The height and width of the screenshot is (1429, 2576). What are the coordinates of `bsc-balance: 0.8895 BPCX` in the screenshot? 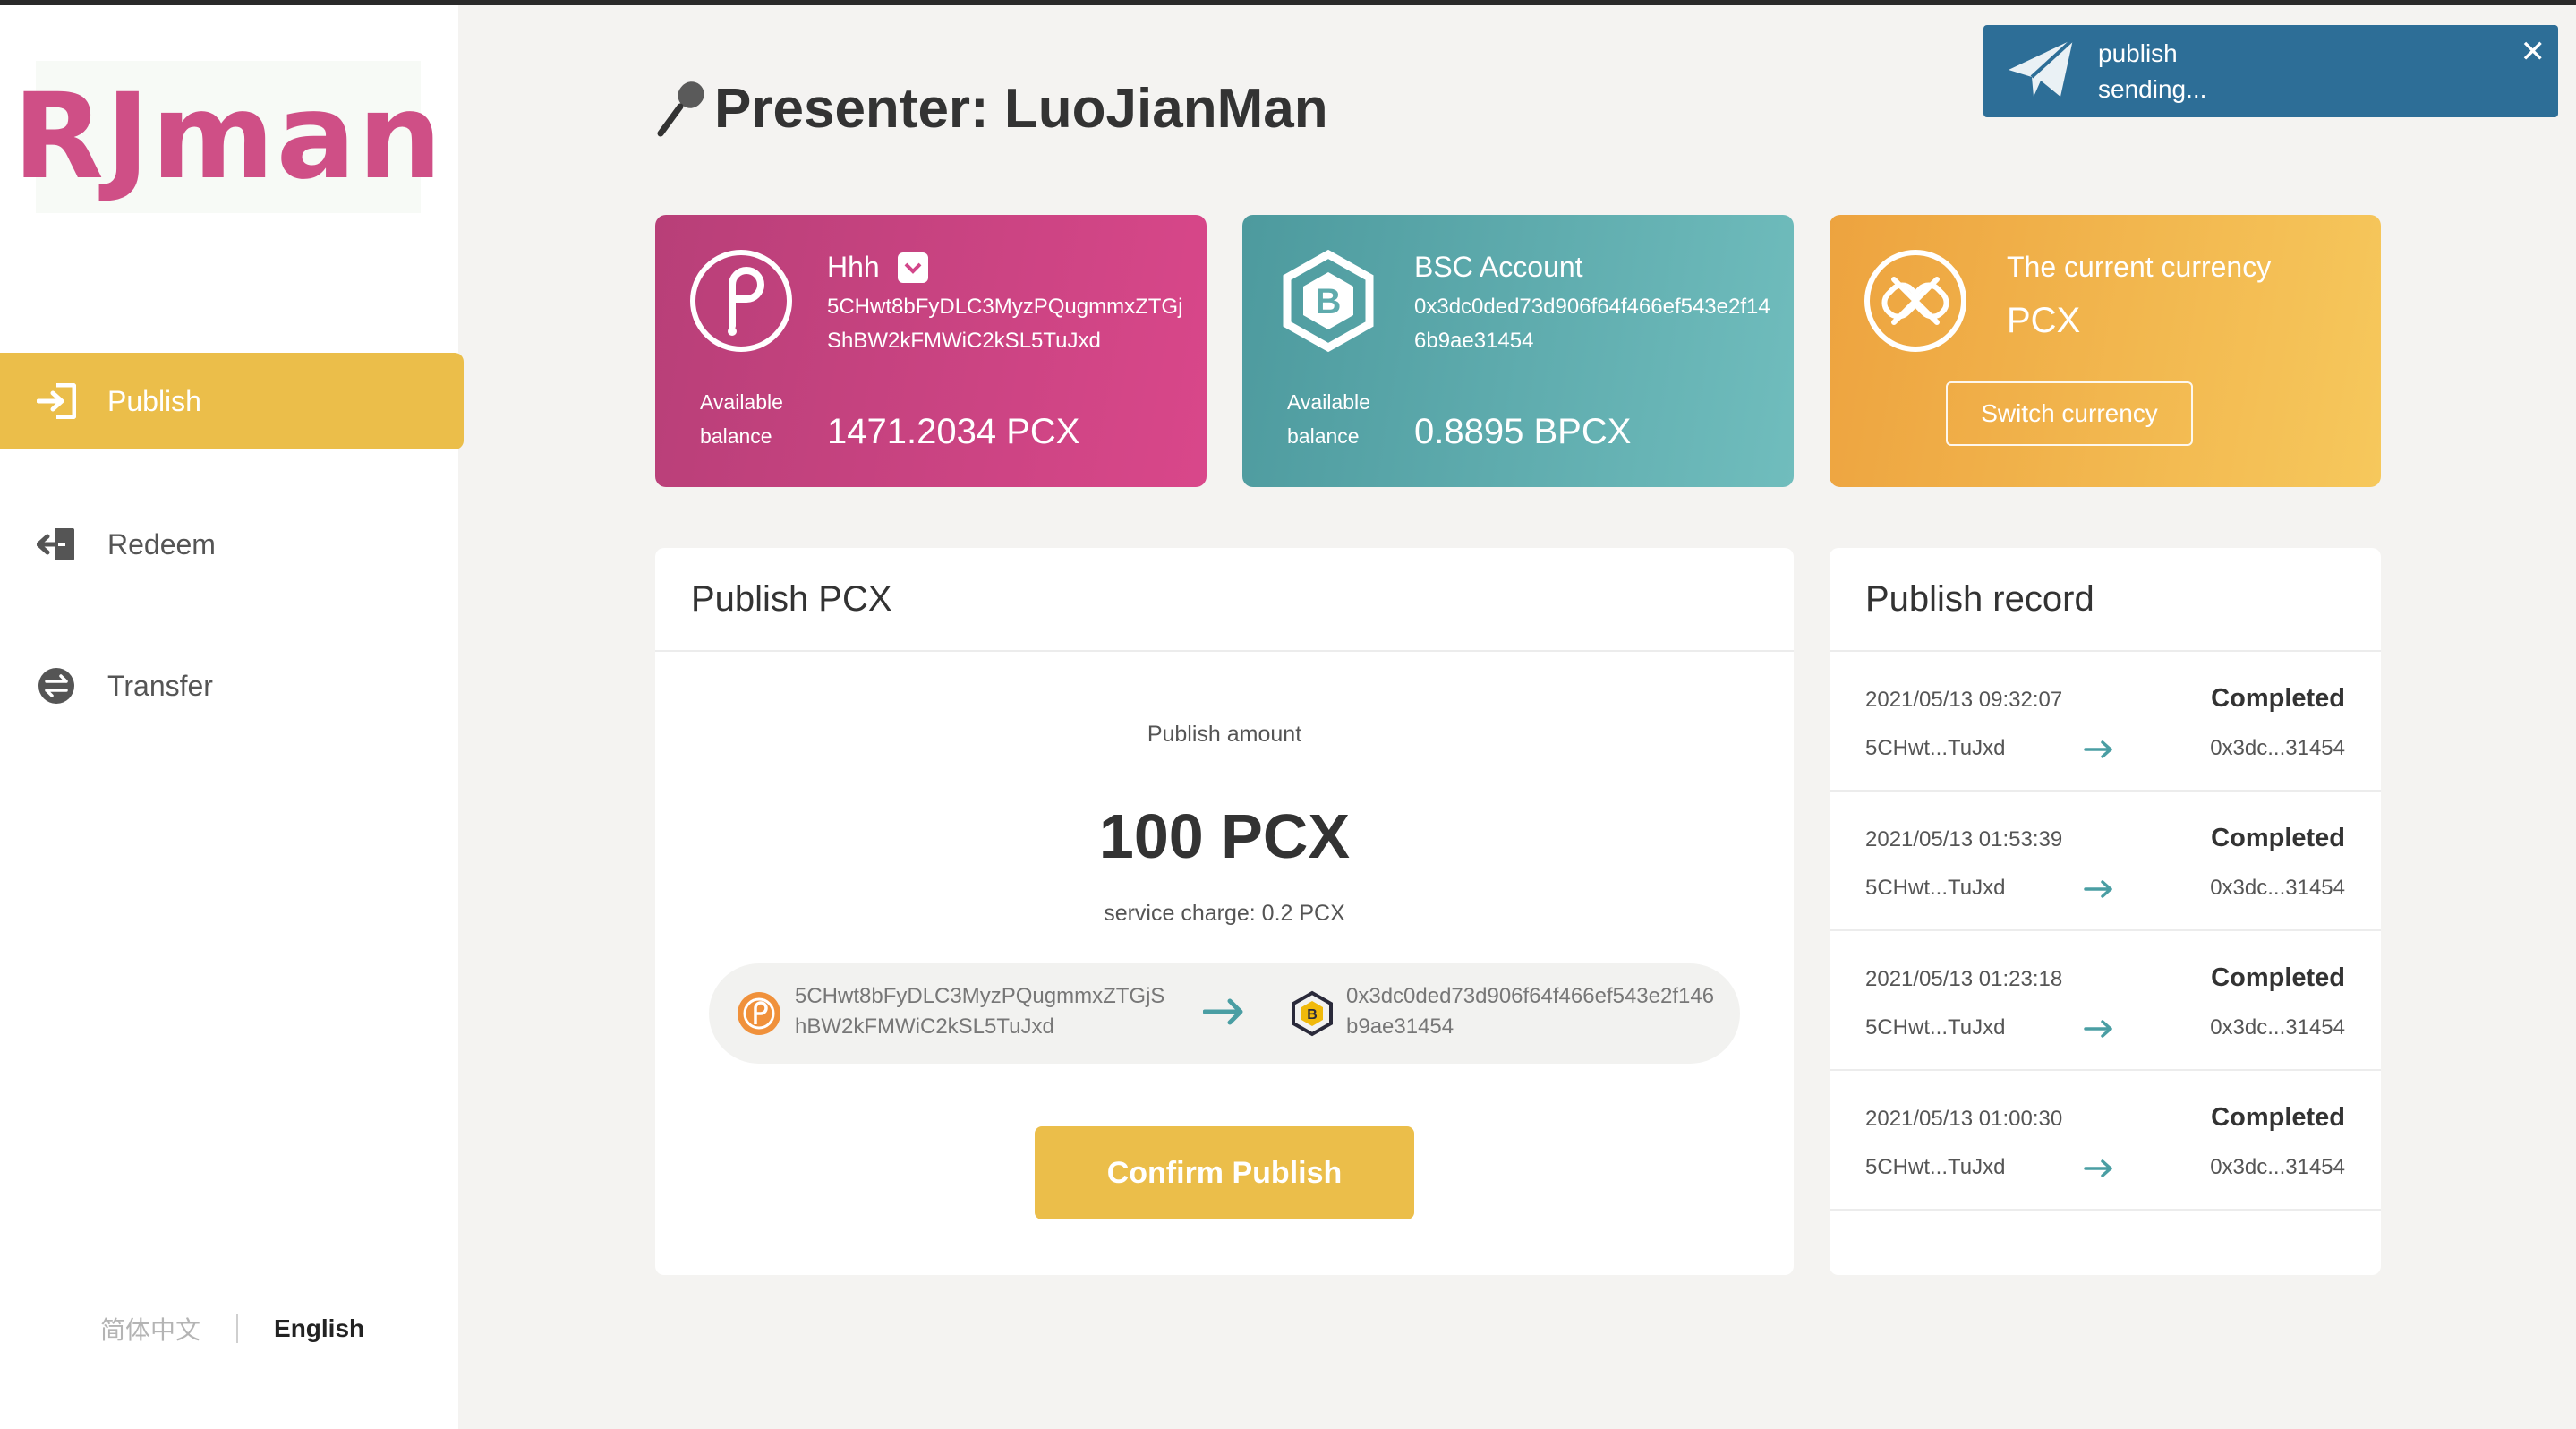 It's located at (1523, 431).